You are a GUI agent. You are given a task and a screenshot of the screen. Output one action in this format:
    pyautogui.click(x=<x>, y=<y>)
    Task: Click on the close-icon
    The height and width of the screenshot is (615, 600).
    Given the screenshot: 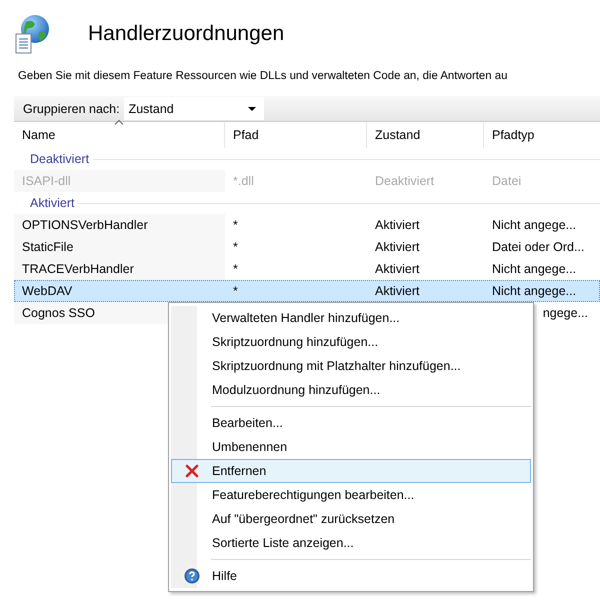 What is the action you would take?
    pyautogui.click(x=192, y=471)
    